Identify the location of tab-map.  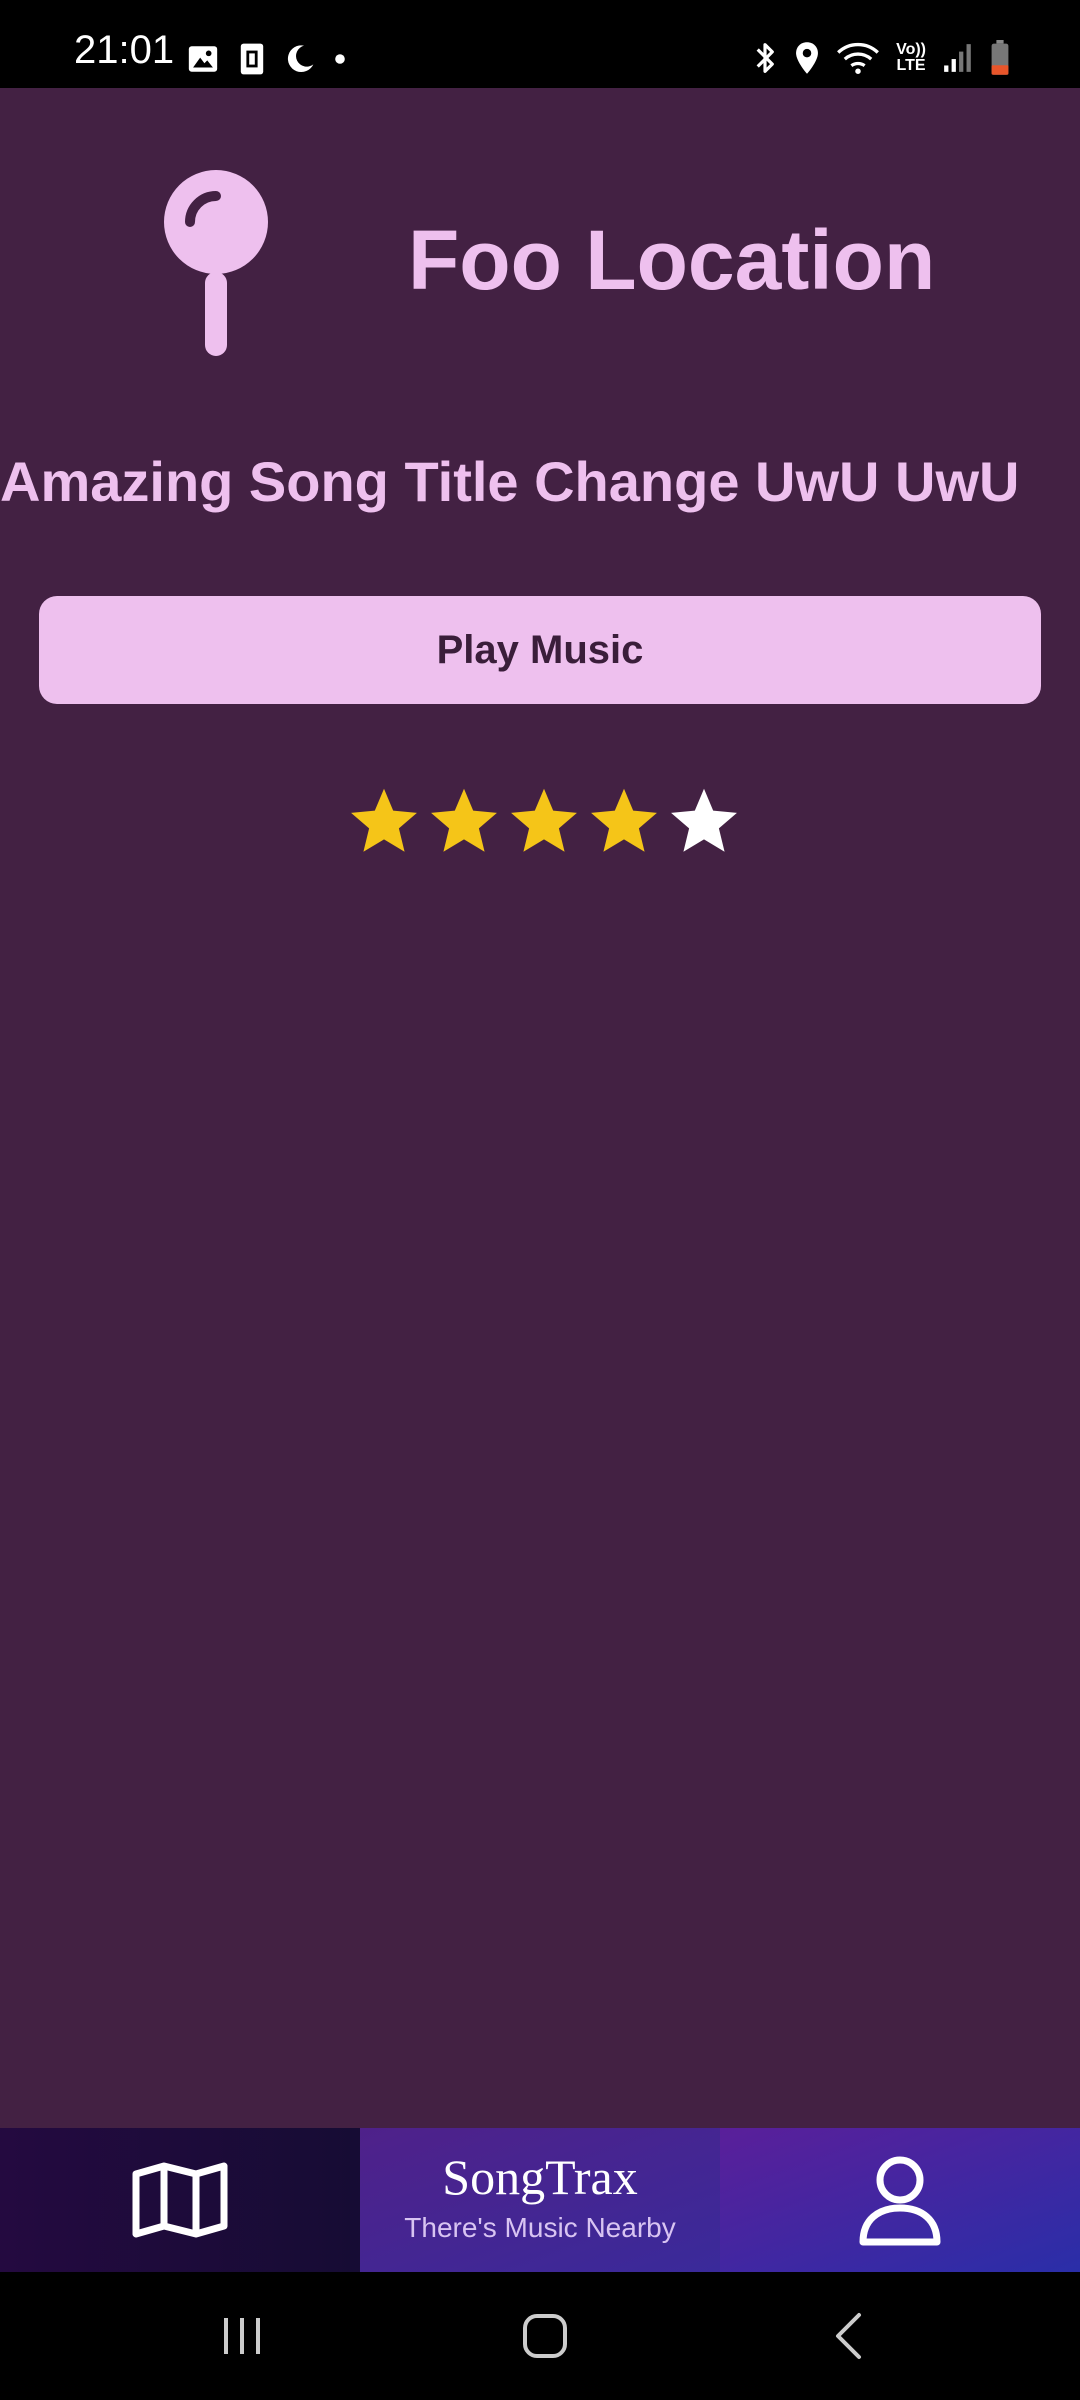
(180, 2200).